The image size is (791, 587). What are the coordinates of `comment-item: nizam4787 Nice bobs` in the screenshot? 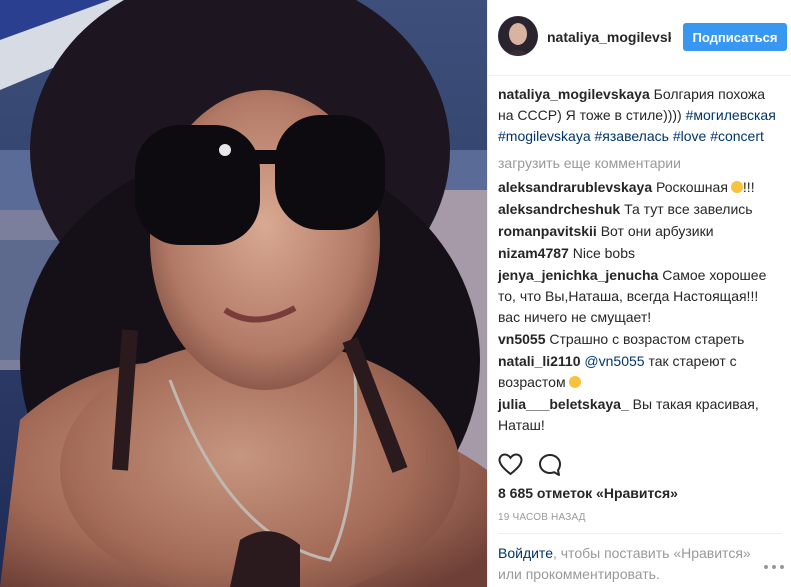 It's located at (640, 253).